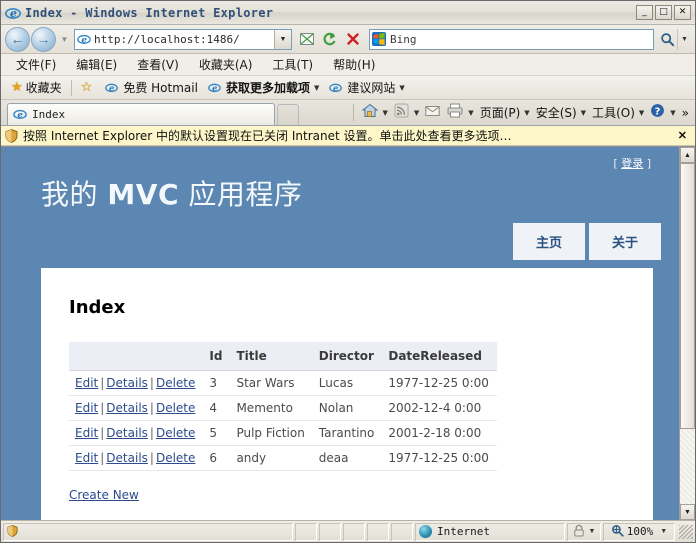 The image size is (696, 543). I want to click on row-actions: Edit | Details | Delete, so click(136, 383).